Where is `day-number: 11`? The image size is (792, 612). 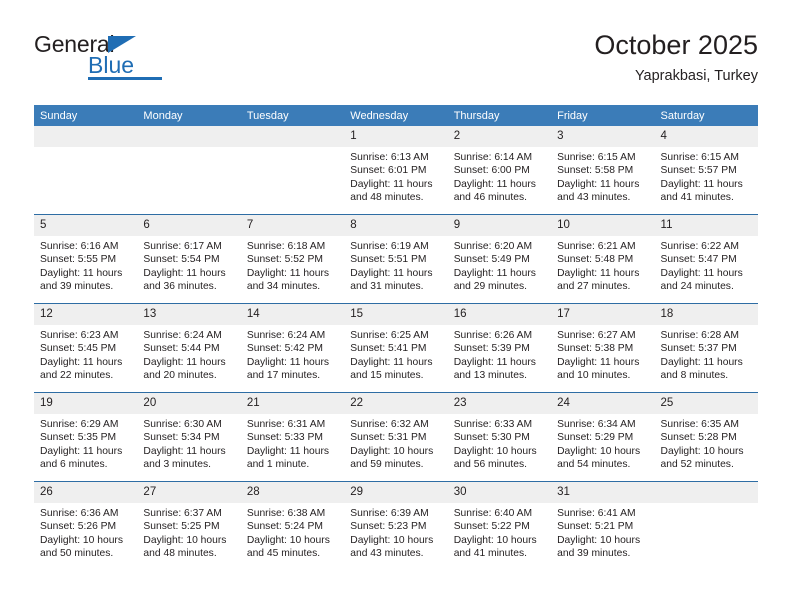 day-number: 11 is located at coordinates (706, 225).